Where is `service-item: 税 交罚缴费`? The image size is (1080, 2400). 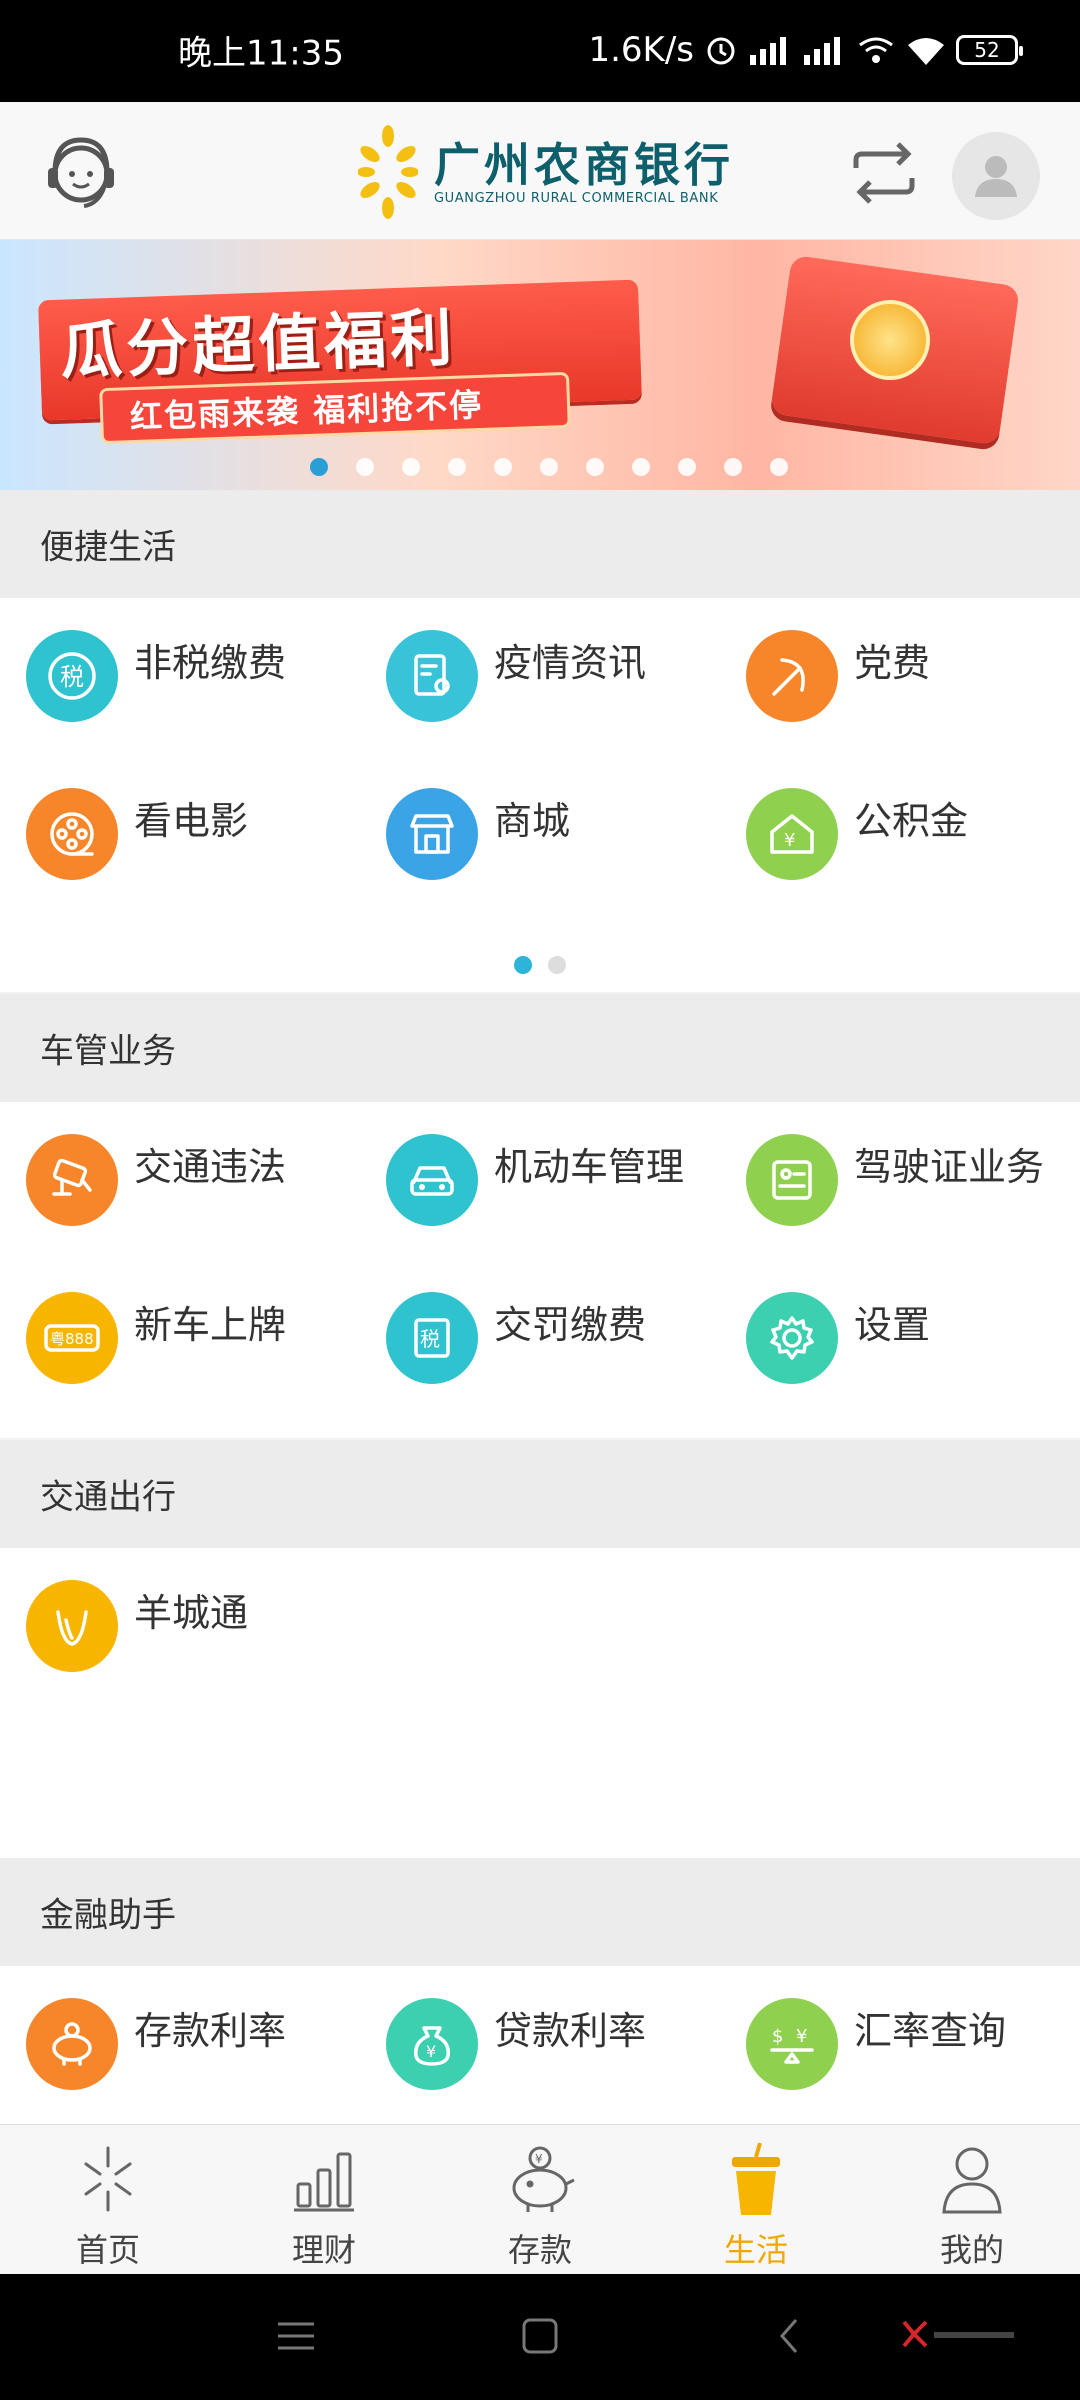 service-item: 税 交罚缴费 is located at coordinates (540, 1342).